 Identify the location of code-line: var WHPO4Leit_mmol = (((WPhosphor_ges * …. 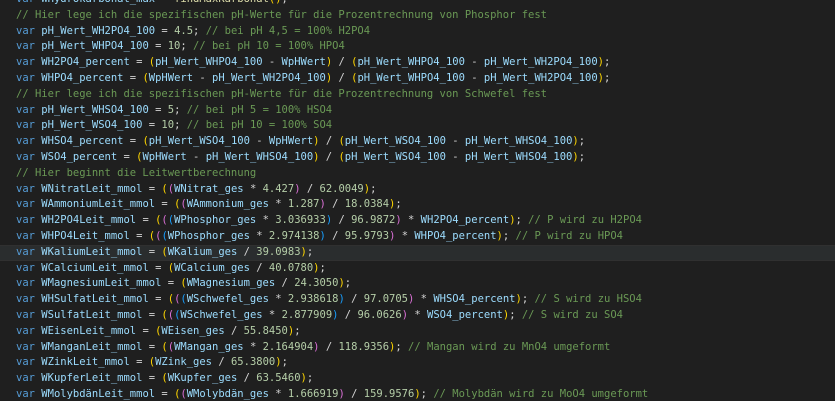
(417, 237).